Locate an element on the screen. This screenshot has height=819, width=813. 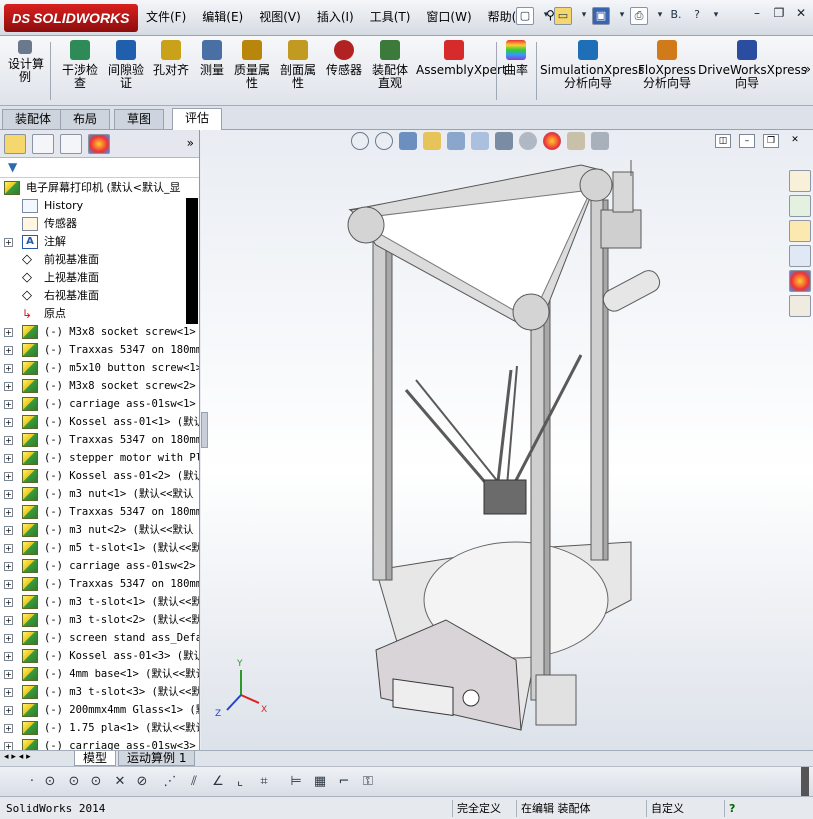
resources-icon is located at coordinates (800, 181).